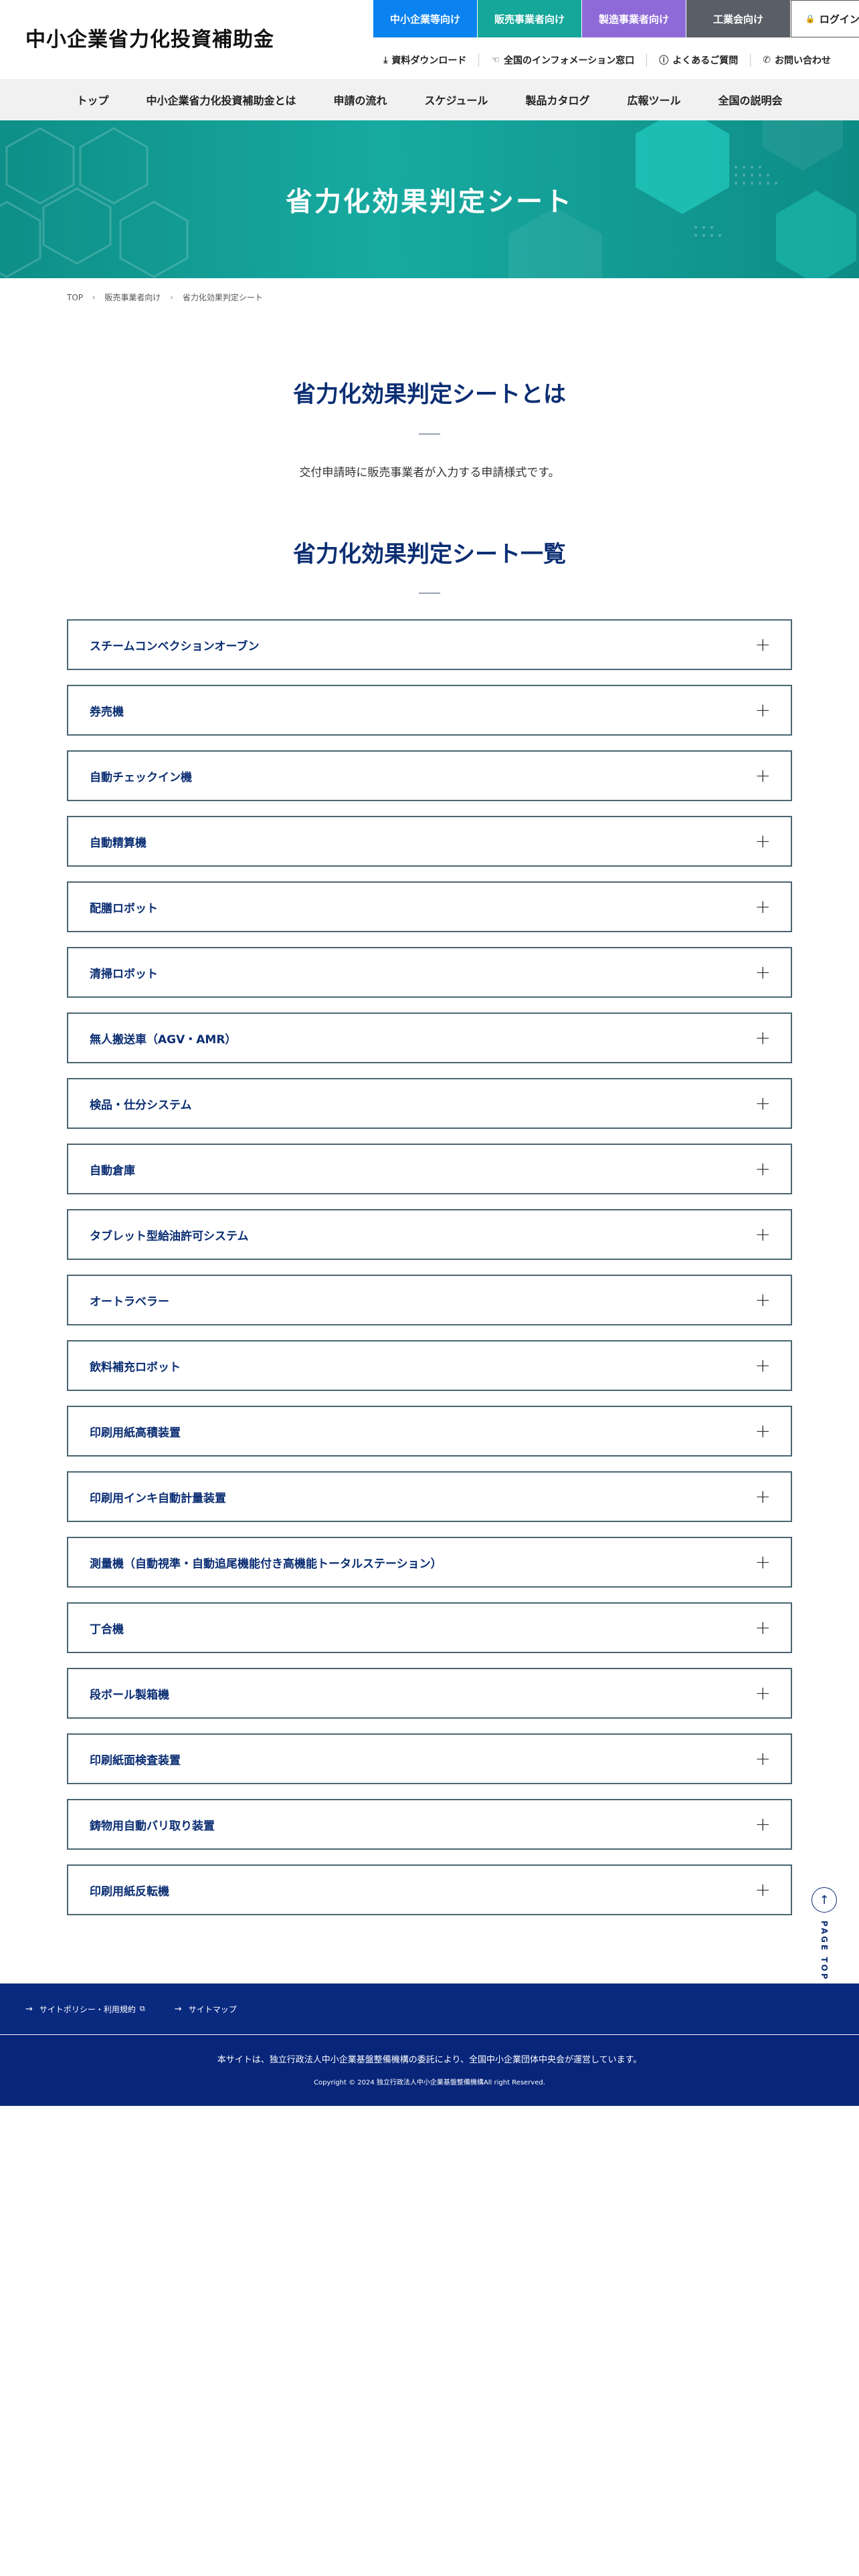  Describe the element at coordinates (429, 841) in the screenshot. I see `accordion-item: 自動精算機 +` at that location.